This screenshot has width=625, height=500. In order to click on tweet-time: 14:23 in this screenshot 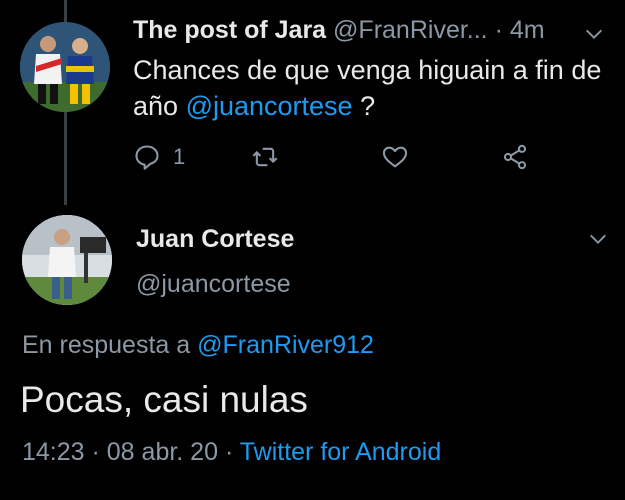, I will do `click(53, 452)`.